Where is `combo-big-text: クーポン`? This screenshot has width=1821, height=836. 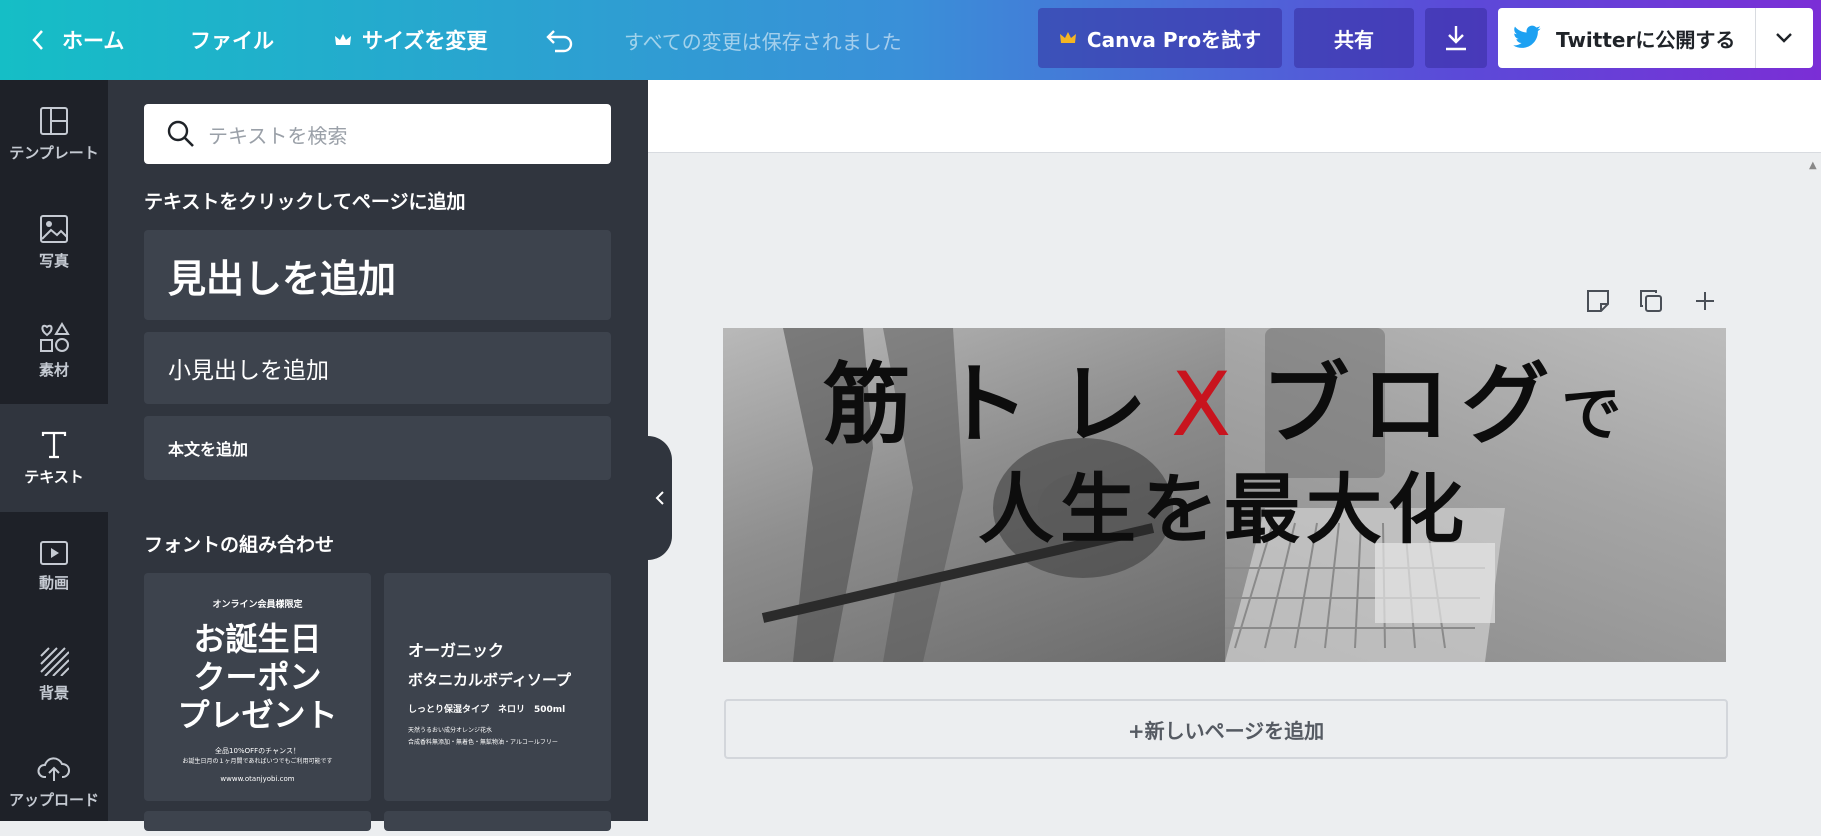 combo-big-text: クーポン is located at coordinates (257, 677).